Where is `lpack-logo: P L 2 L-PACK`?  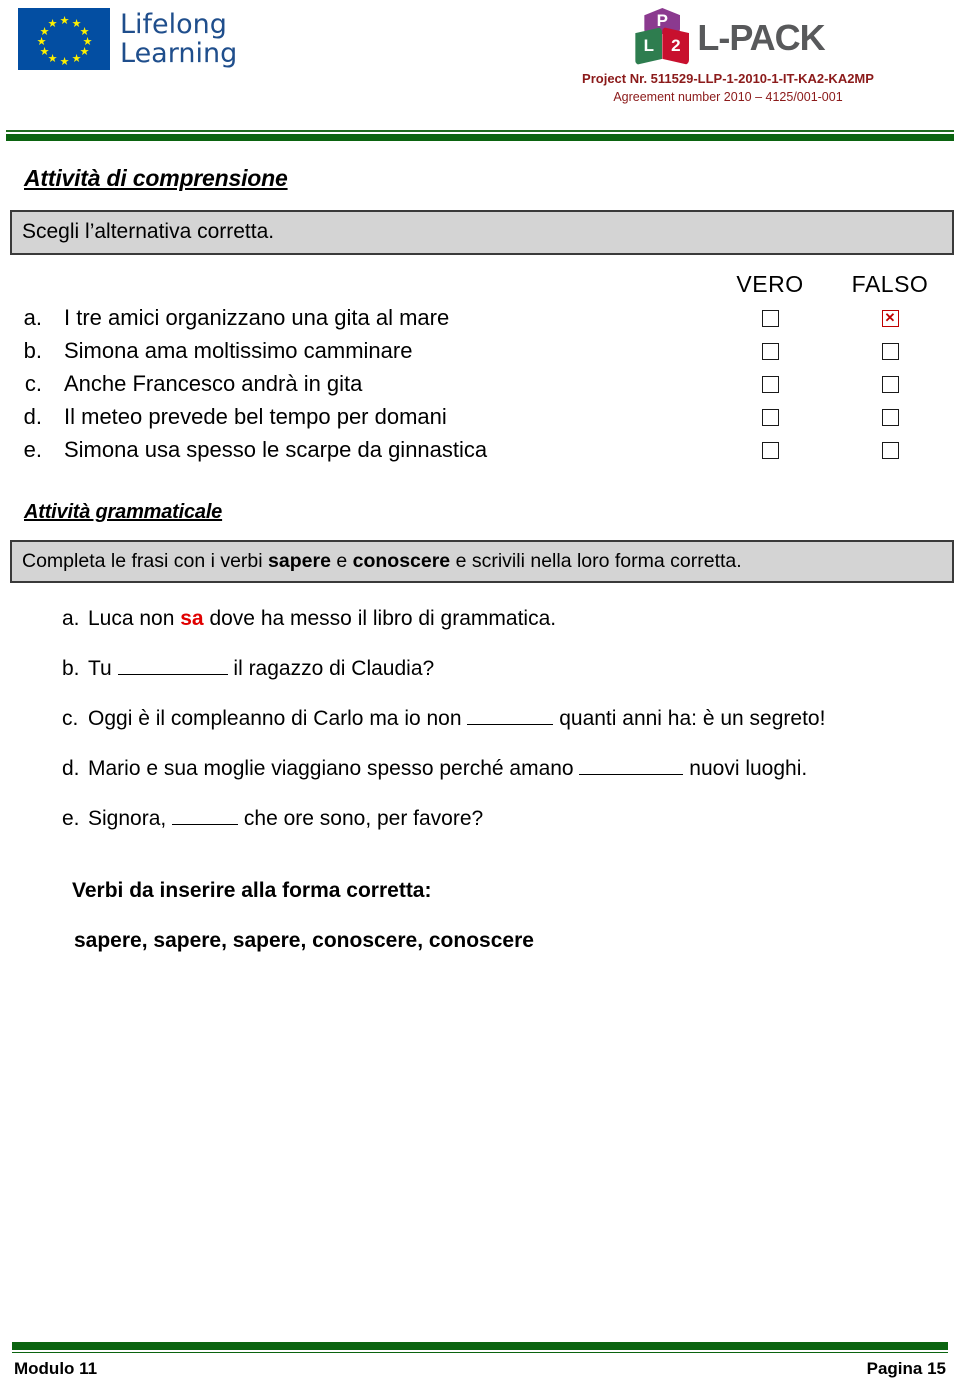 lpack-logo: P L 2 L-PACK is located at coordinates (728, 38).